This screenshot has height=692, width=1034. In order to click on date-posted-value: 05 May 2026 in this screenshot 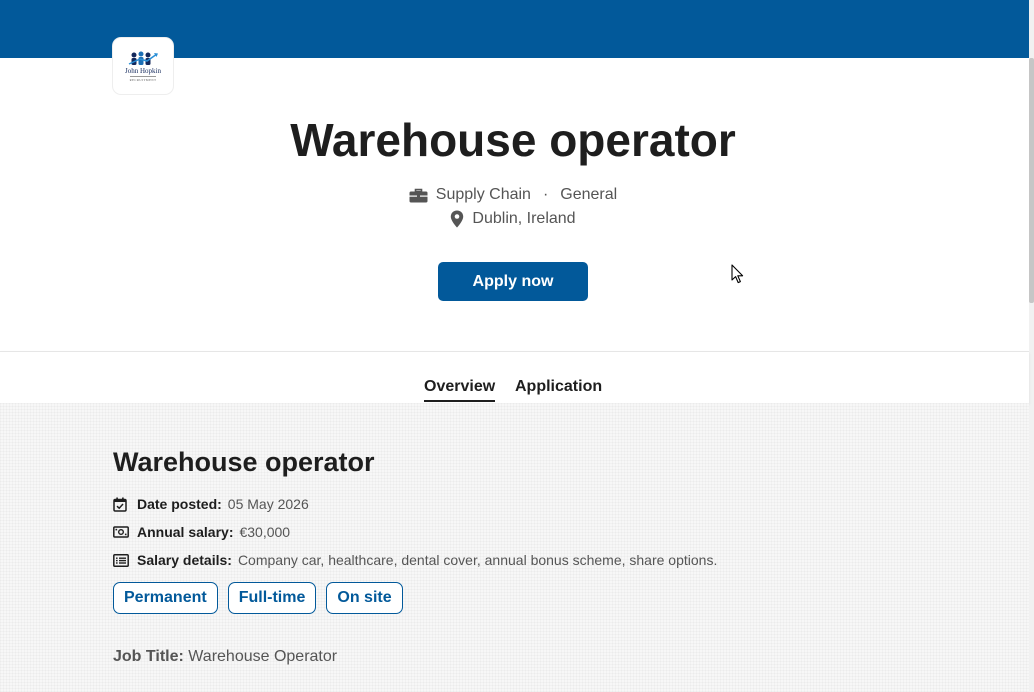, I will do `click(268, 504)`.